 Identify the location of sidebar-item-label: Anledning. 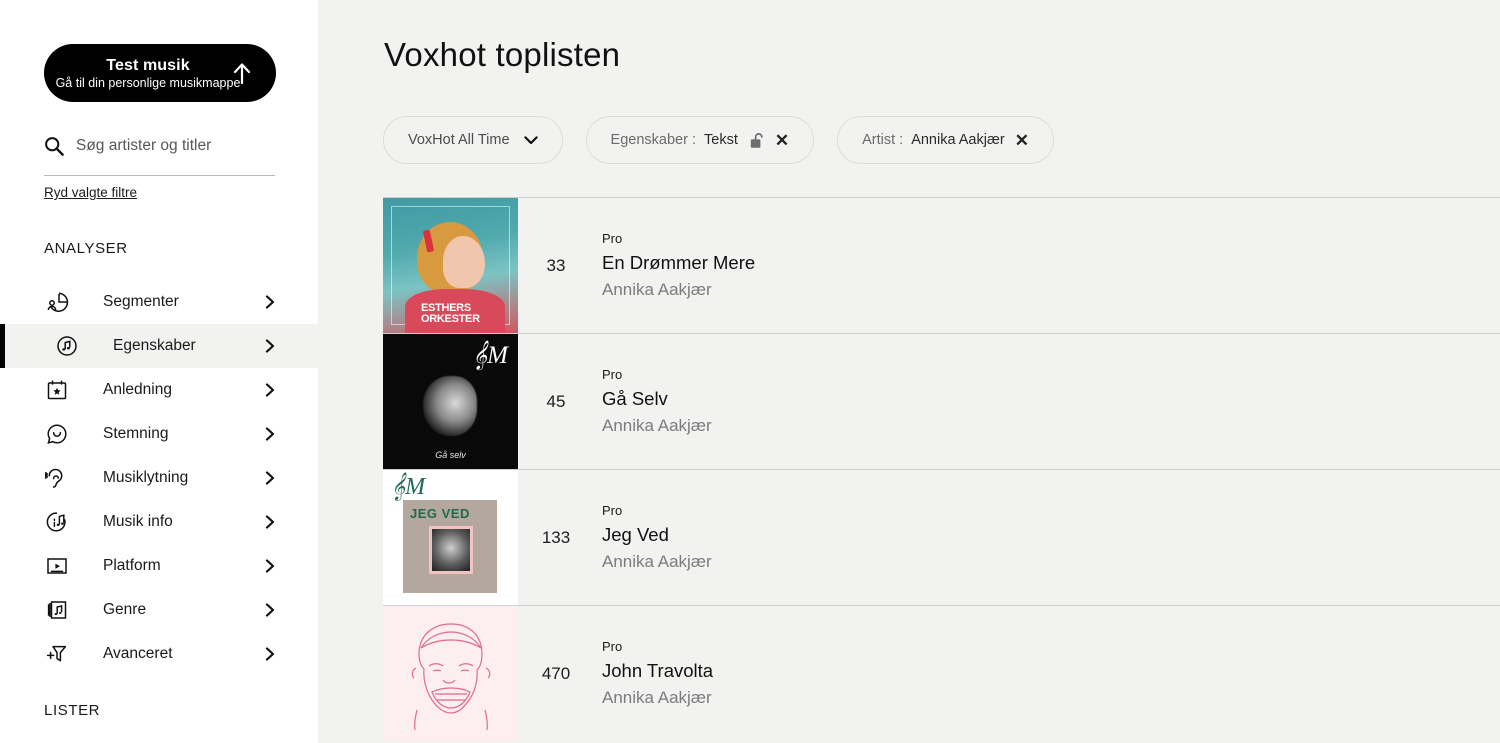
(137, 389).